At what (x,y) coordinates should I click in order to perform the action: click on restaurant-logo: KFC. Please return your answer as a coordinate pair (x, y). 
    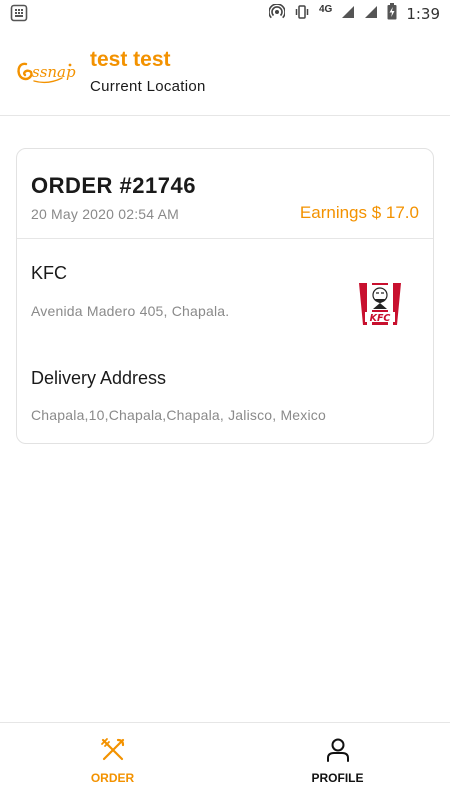
    Looking at the image, I should click on (380, 304).